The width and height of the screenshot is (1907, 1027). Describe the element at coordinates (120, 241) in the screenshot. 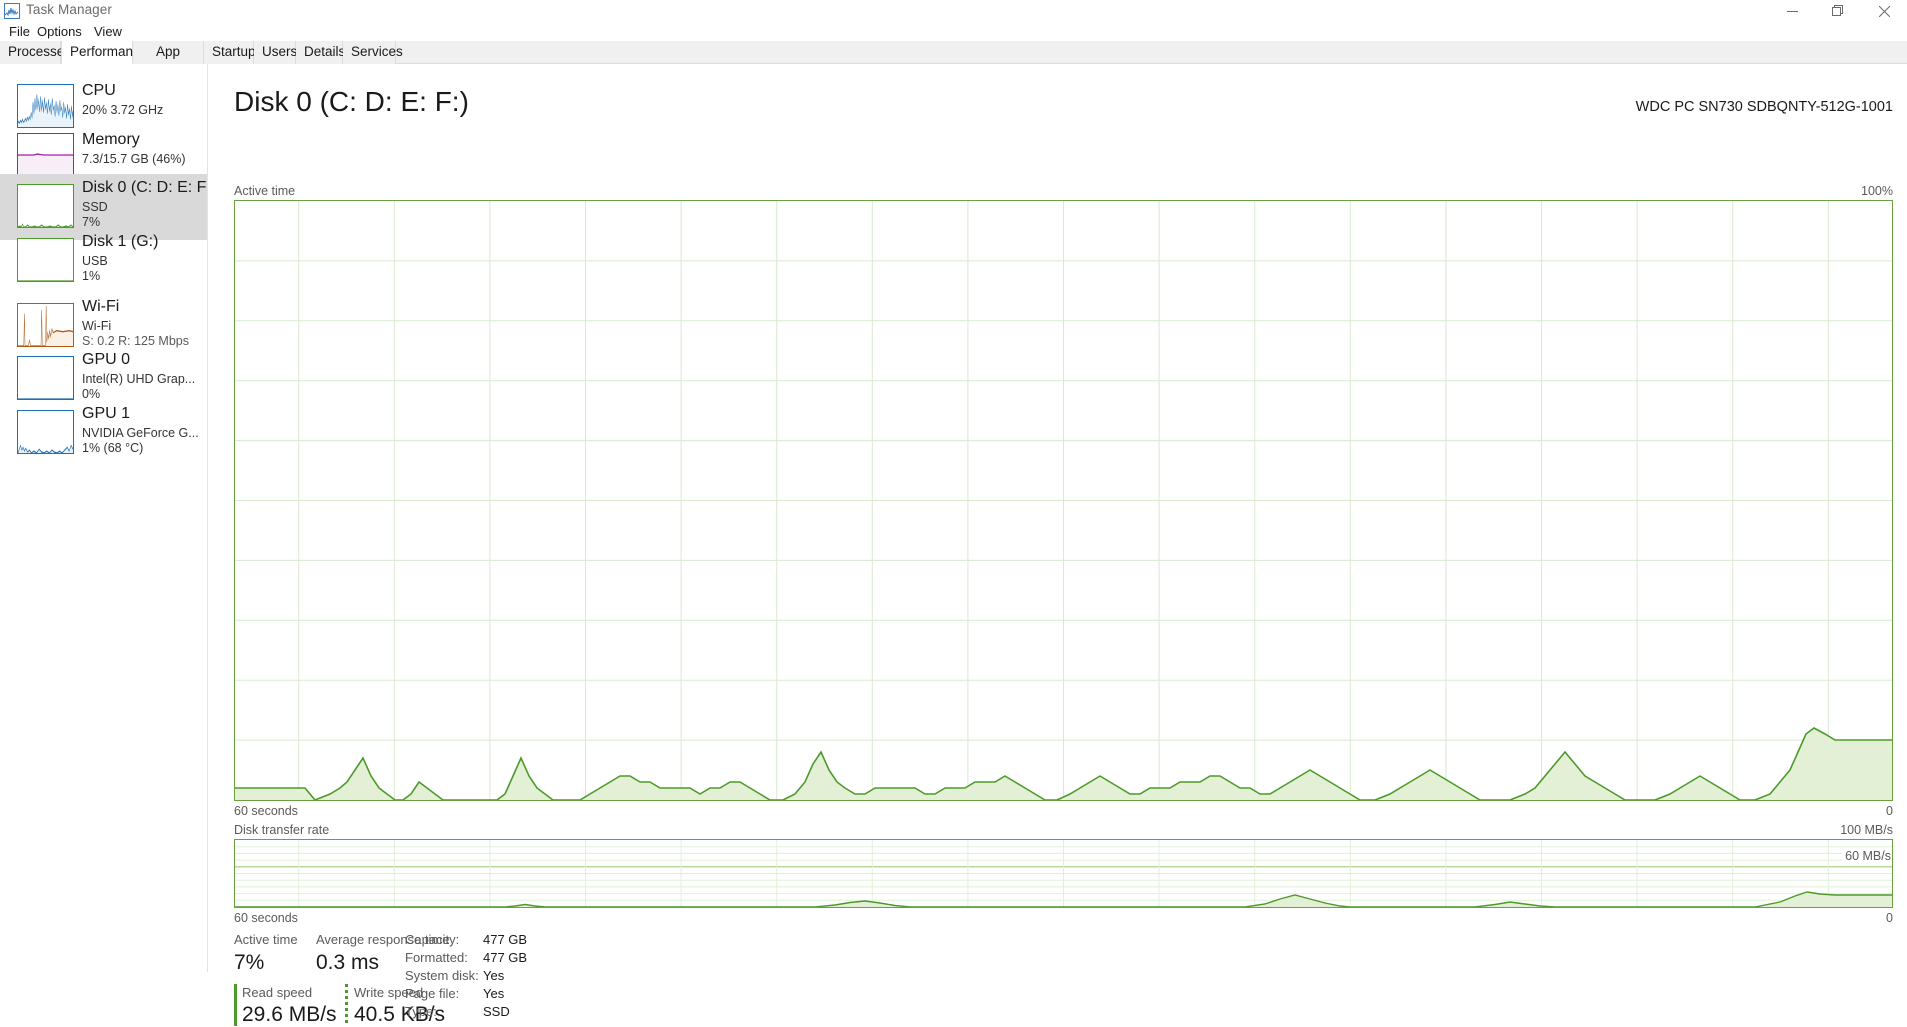

I see `sidebar-disk-1-title: Disk 1 (G:)` at that location.